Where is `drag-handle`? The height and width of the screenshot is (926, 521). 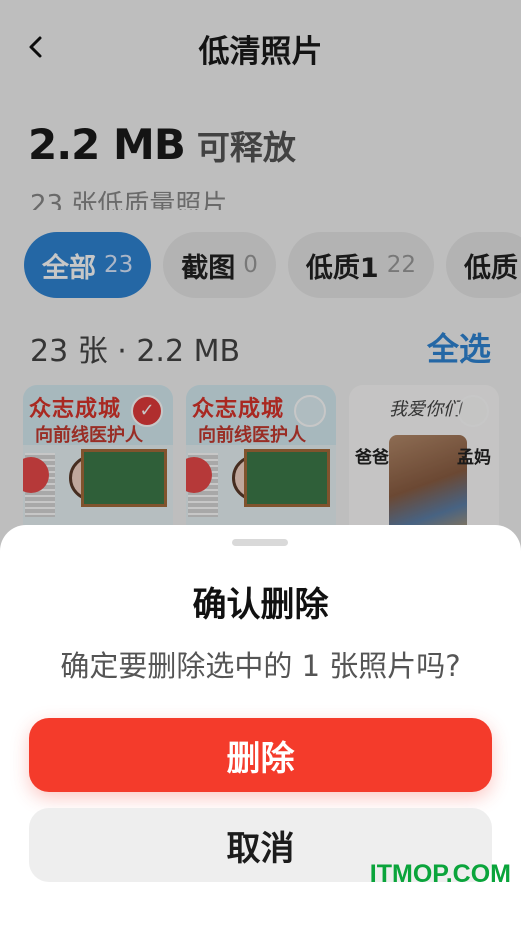
drag-handle is located at coordinates (260, 542).